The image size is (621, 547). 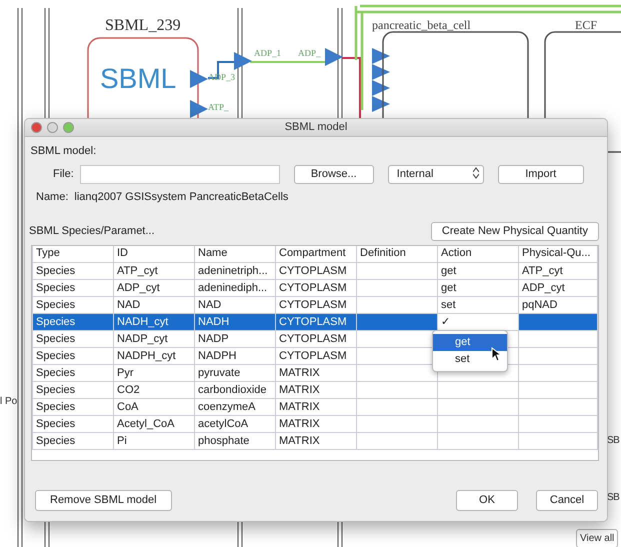 I want to click on port-label: ADP_3, so click(x=222, y=77).